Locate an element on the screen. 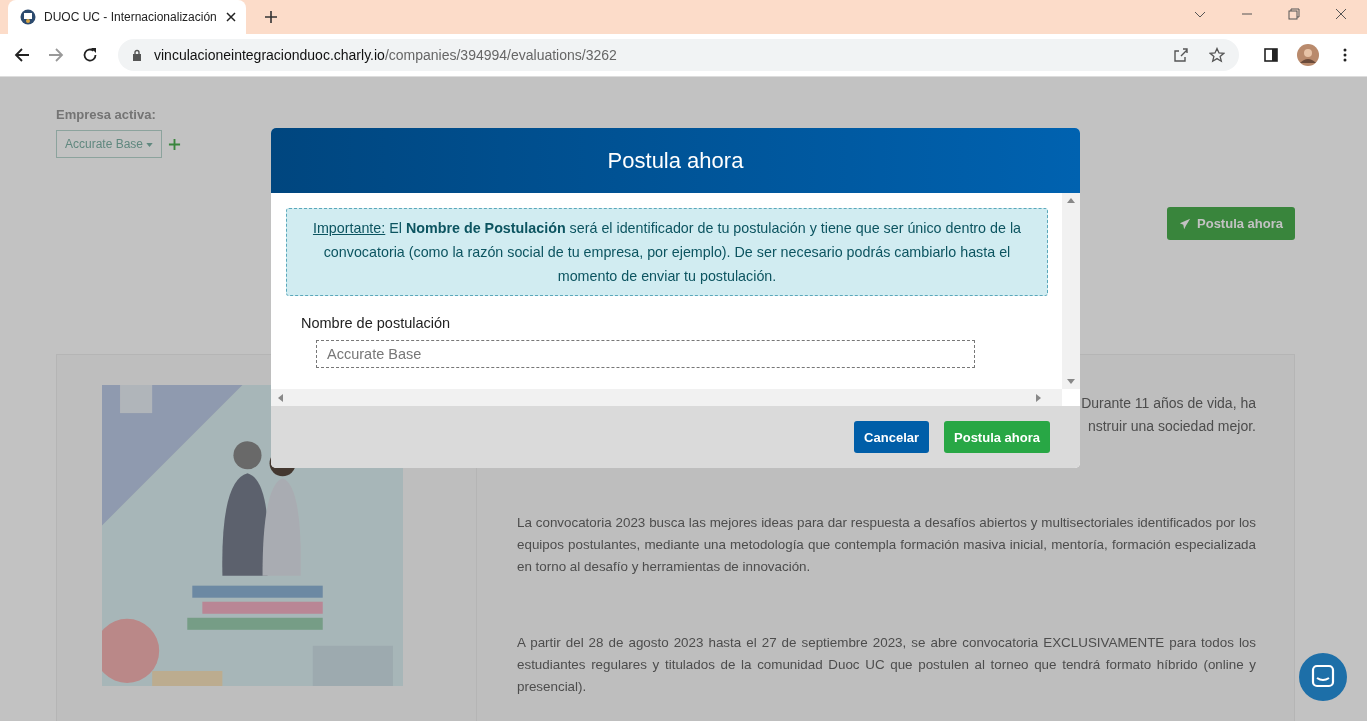  lock-icon is located at coordinates (137, 55).